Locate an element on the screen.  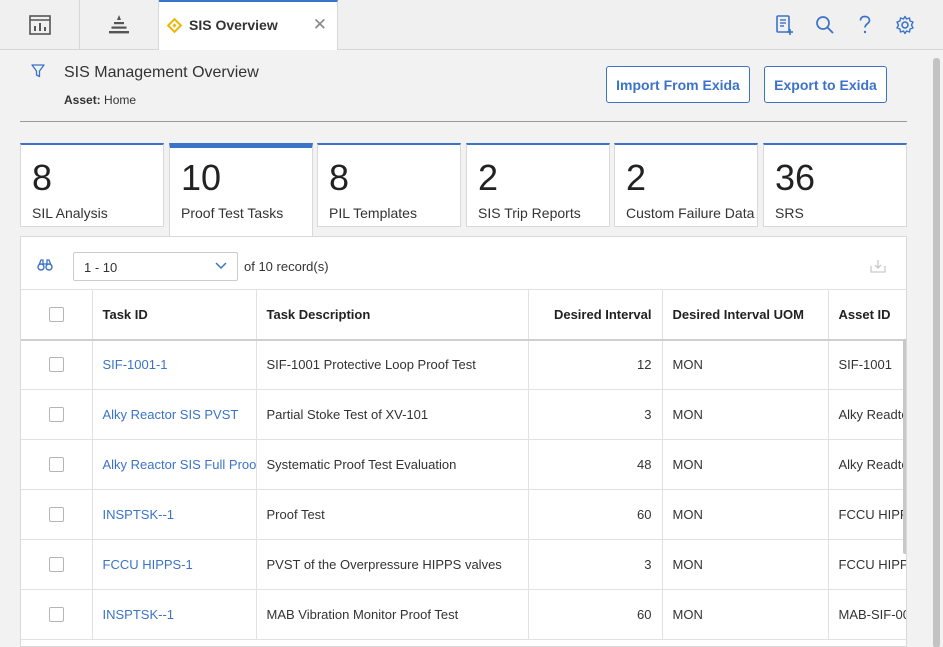
new-record-button is located at coordinates (785, 25).